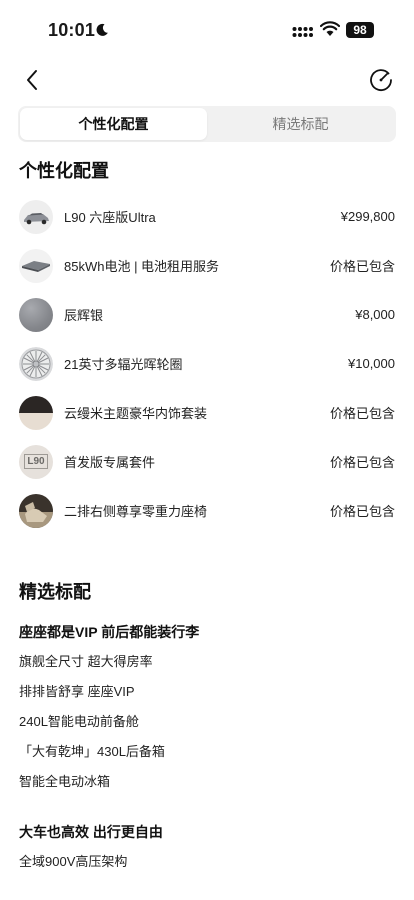 The height and width of the screenshot is (900, 414). What do you see at coordinates (207, 28) in the screenshot?
I see `status-bar: 10:01 98` at bounding box center [207, 28].